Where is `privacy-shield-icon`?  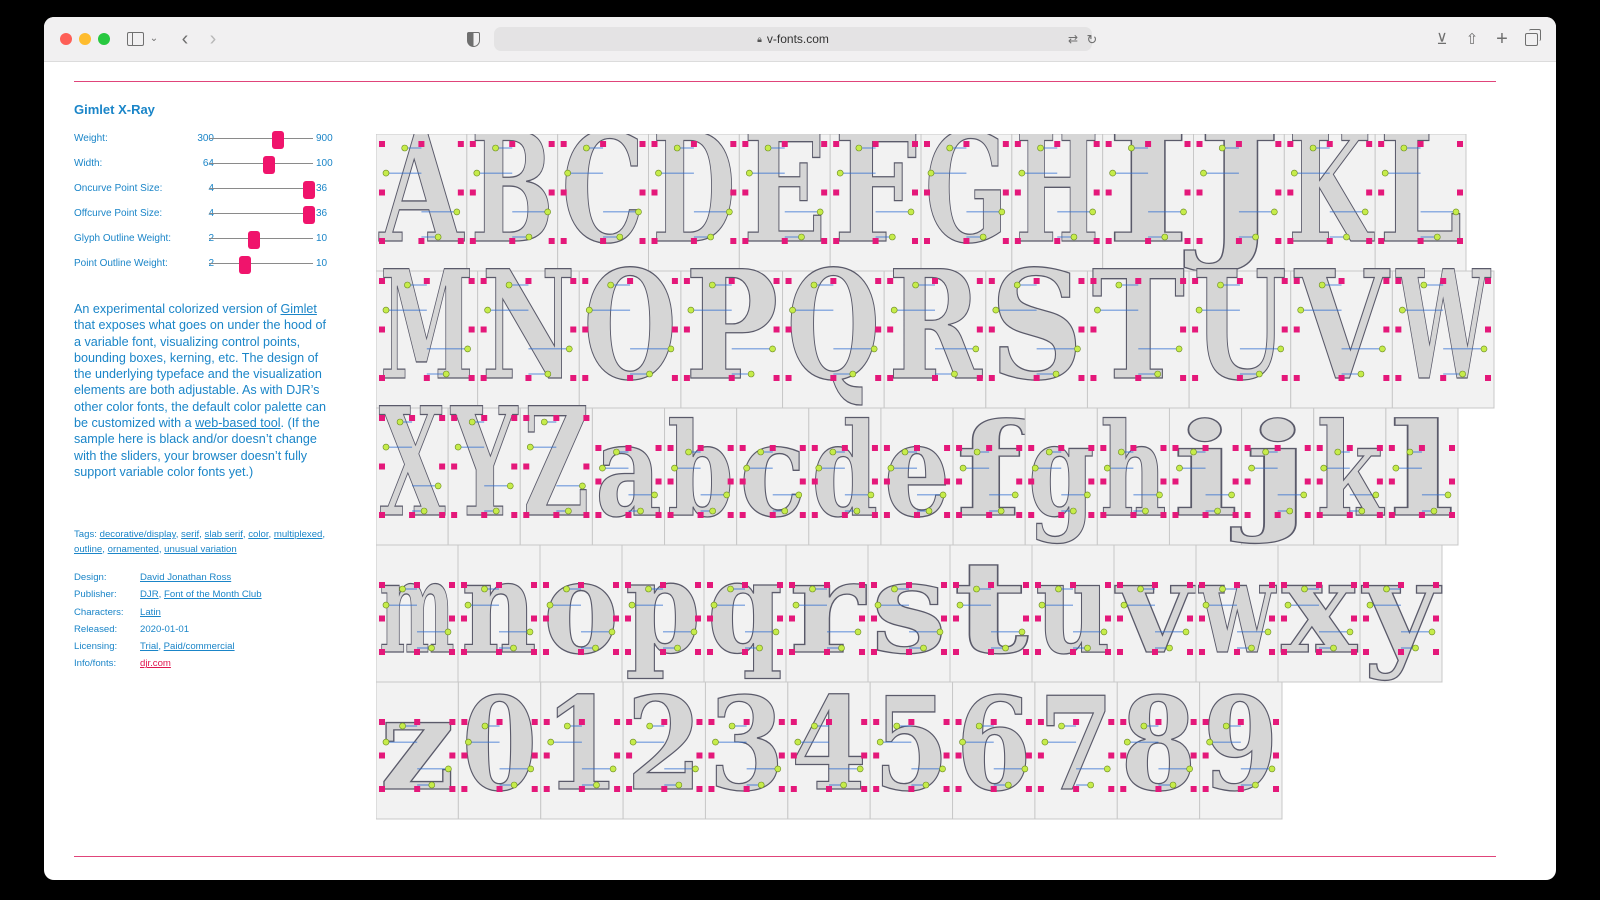 privacy-shield-icon is located at coordinates (473, 39).